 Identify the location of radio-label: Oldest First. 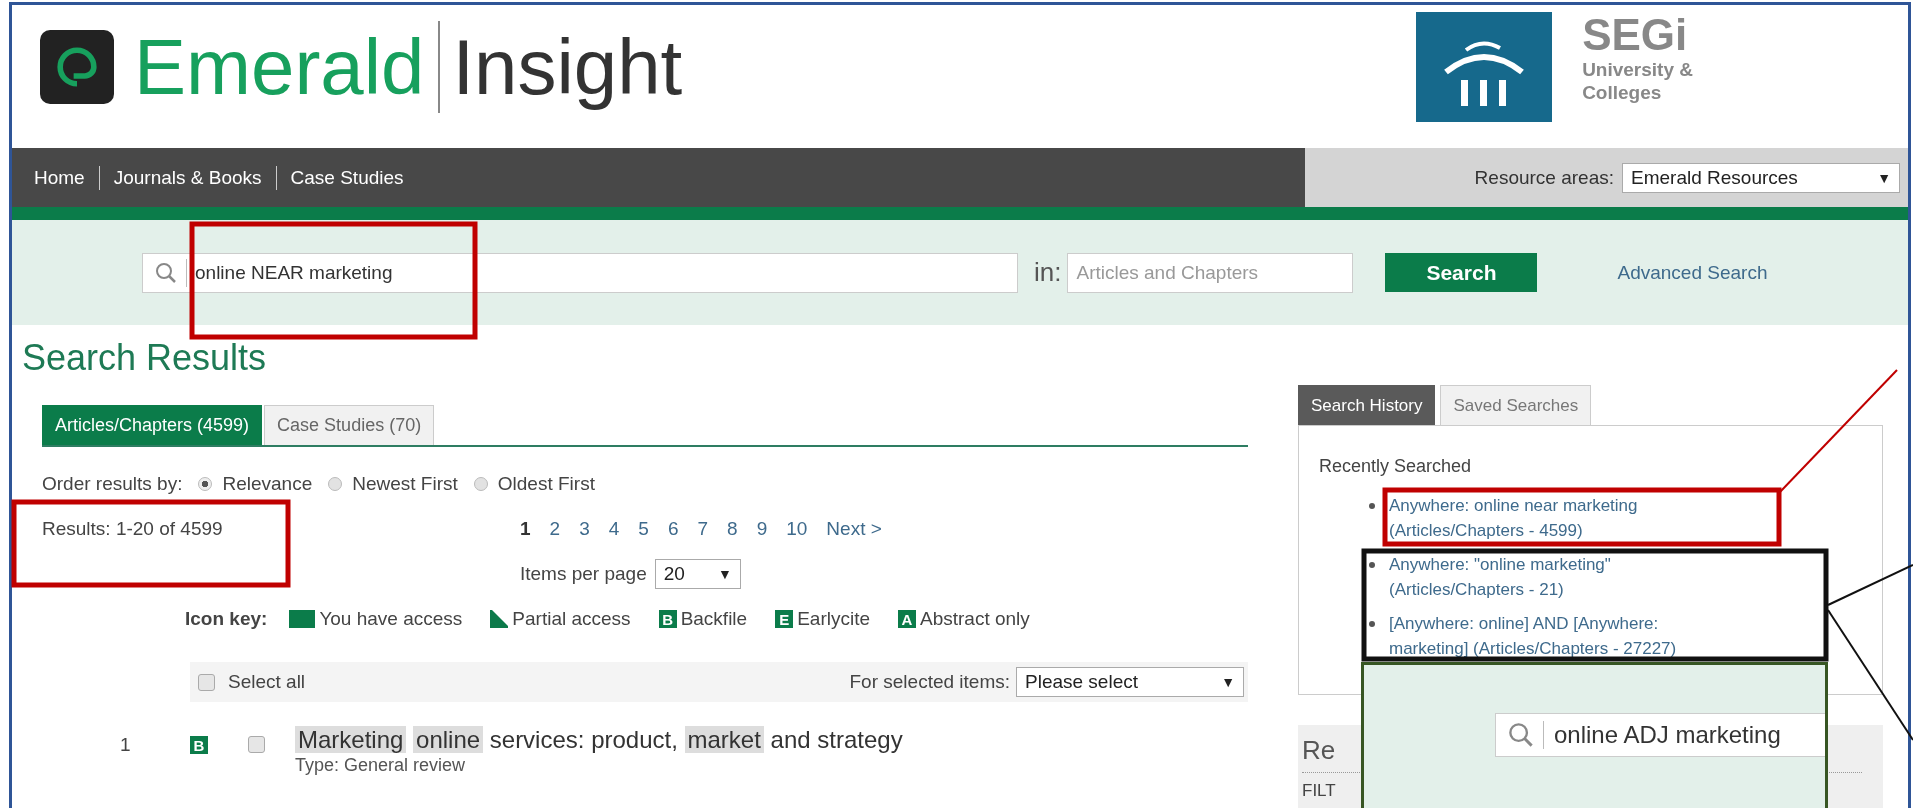
(546, 484).